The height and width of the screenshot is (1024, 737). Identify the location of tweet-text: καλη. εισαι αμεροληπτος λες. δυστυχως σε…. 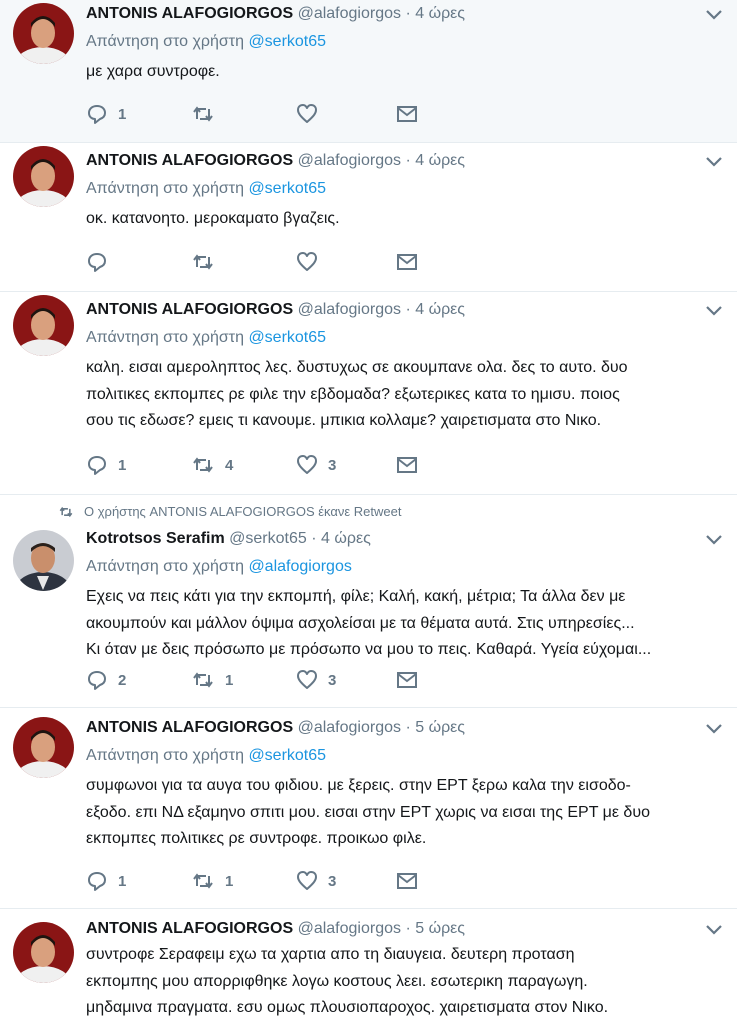
(399, 395).